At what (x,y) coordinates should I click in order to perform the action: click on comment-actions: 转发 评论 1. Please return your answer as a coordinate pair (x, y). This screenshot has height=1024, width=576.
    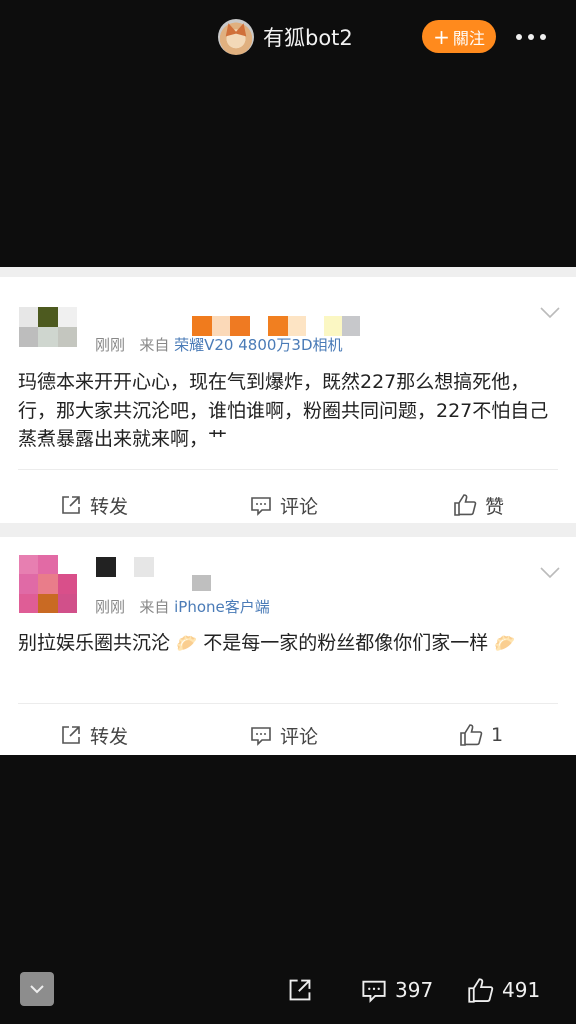
    Looking at the image, I should click on (288, 735).